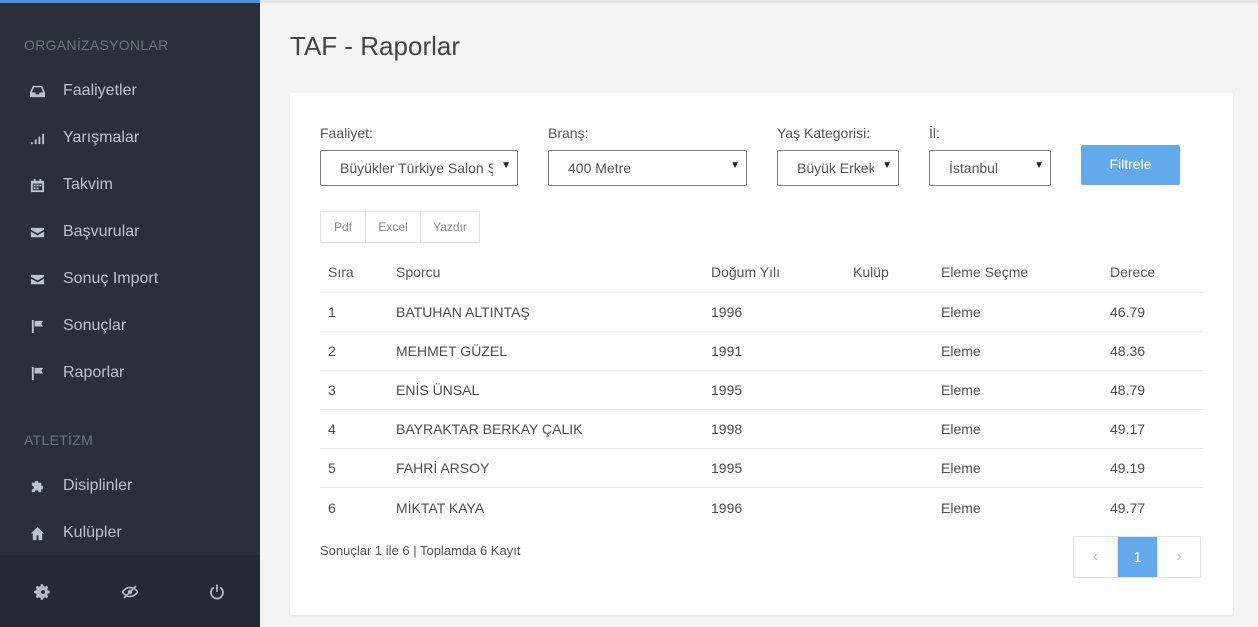 The width and height of the screenshot is (1258, 627). I want to click on sidebar-item-basvurular: Başvurular, so click(130, 232).